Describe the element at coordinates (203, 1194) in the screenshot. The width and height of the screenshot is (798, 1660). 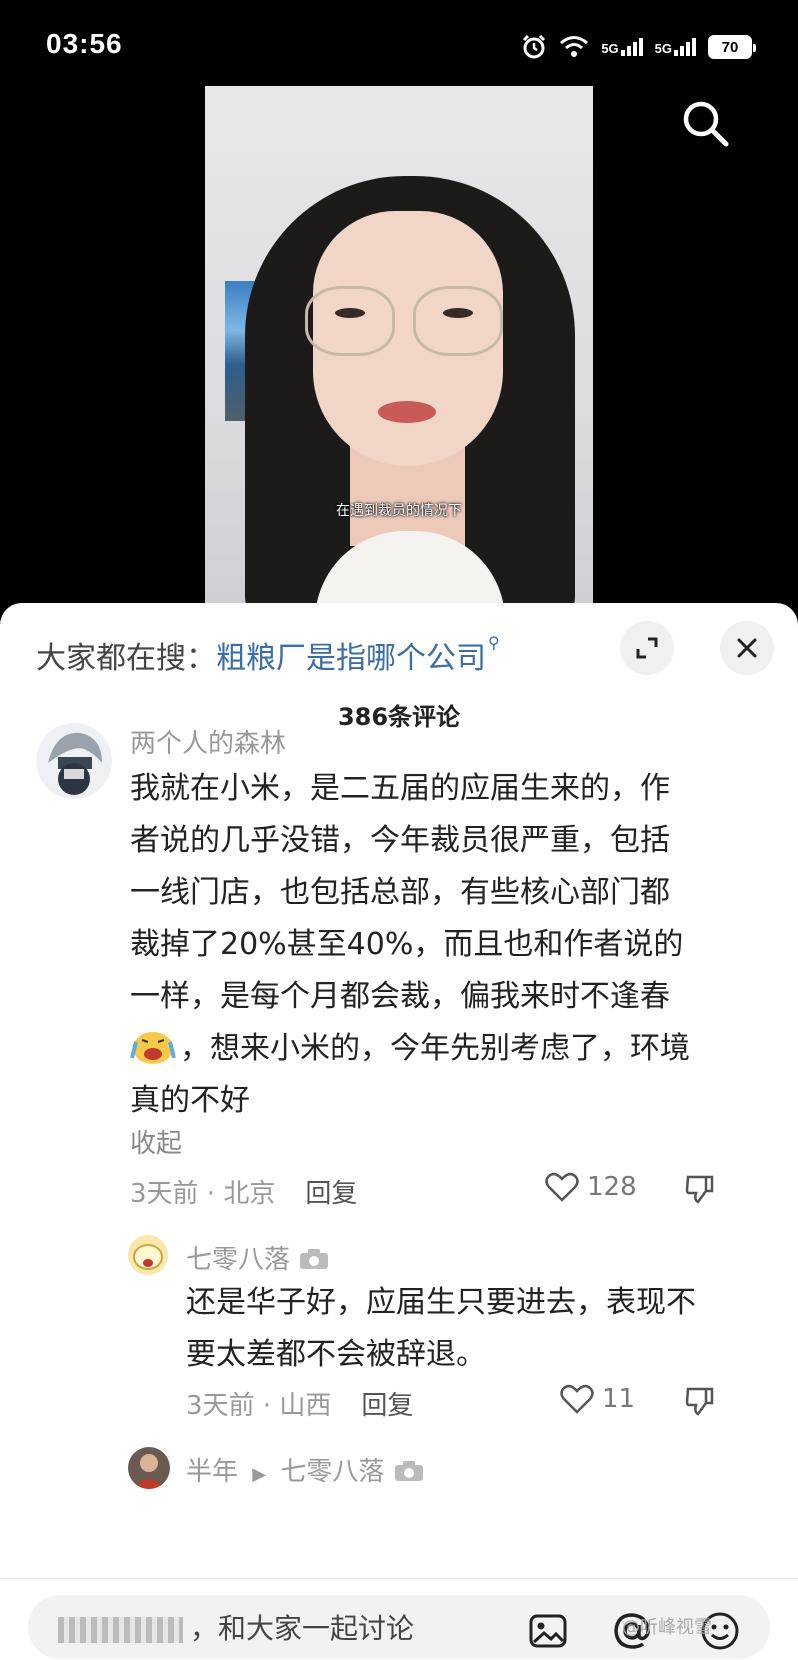
I see `comment-time-location: 3天前 · 北京` at that location.